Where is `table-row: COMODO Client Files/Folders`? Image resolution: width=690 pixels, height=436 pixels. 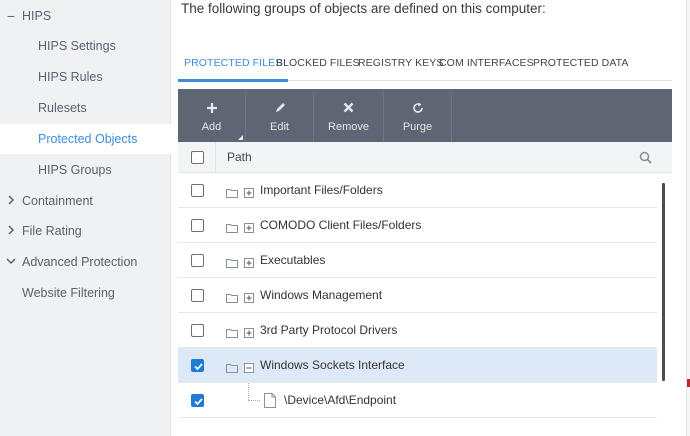
table-row: COMODO Client Files/Folders is located at coordinates (417, 225).